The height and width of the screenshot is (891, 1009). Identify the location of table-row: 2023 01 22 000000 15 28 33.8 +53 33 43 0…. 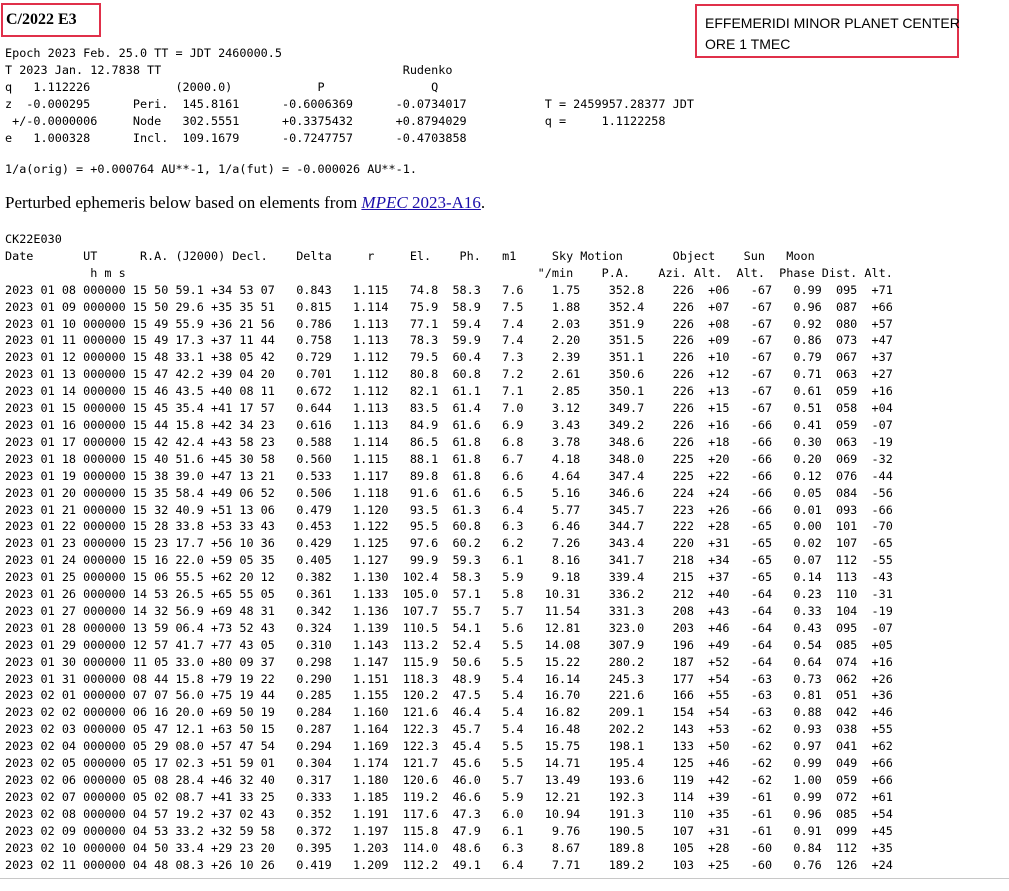
(449, 526).